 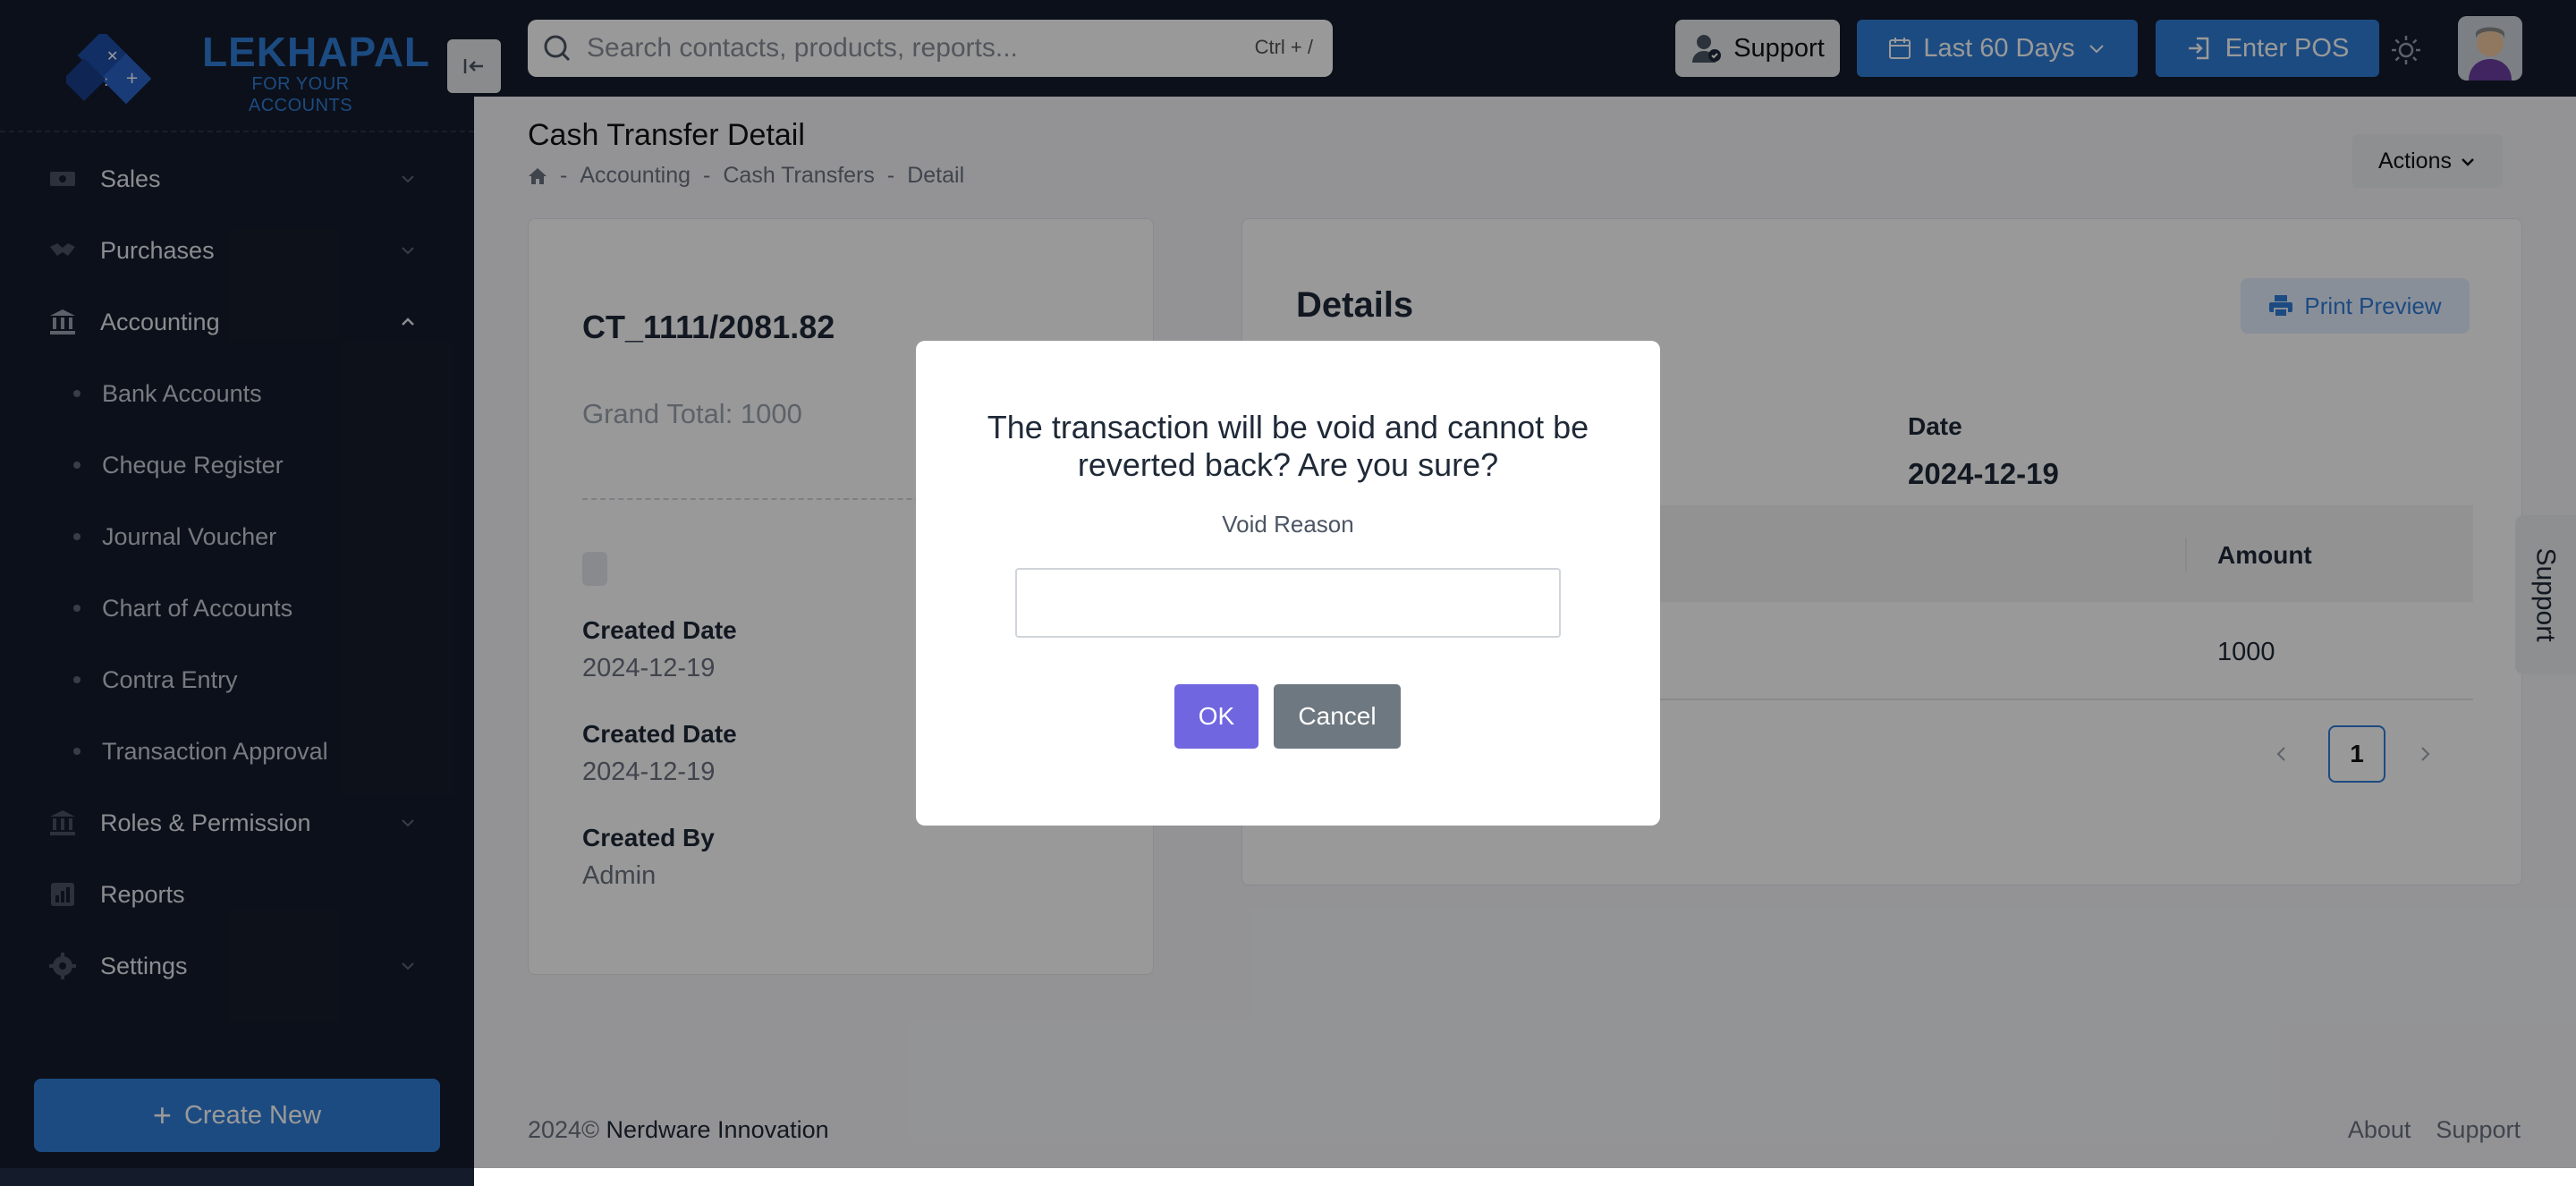 What do you see at coordinates (1288, 524) in the screenshot?
I see `void-reason-label: Void Reason` at bounding box center [1288, 524].